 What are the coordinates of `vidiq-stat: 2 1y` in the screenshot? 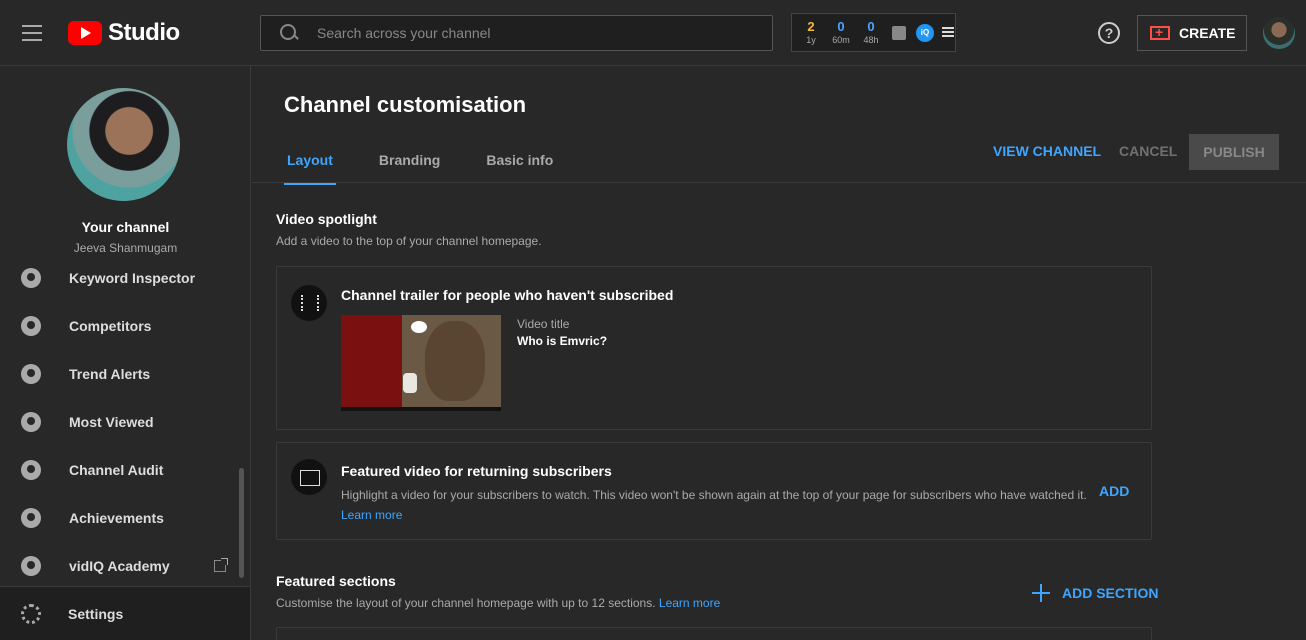 It's located at (811, 32).